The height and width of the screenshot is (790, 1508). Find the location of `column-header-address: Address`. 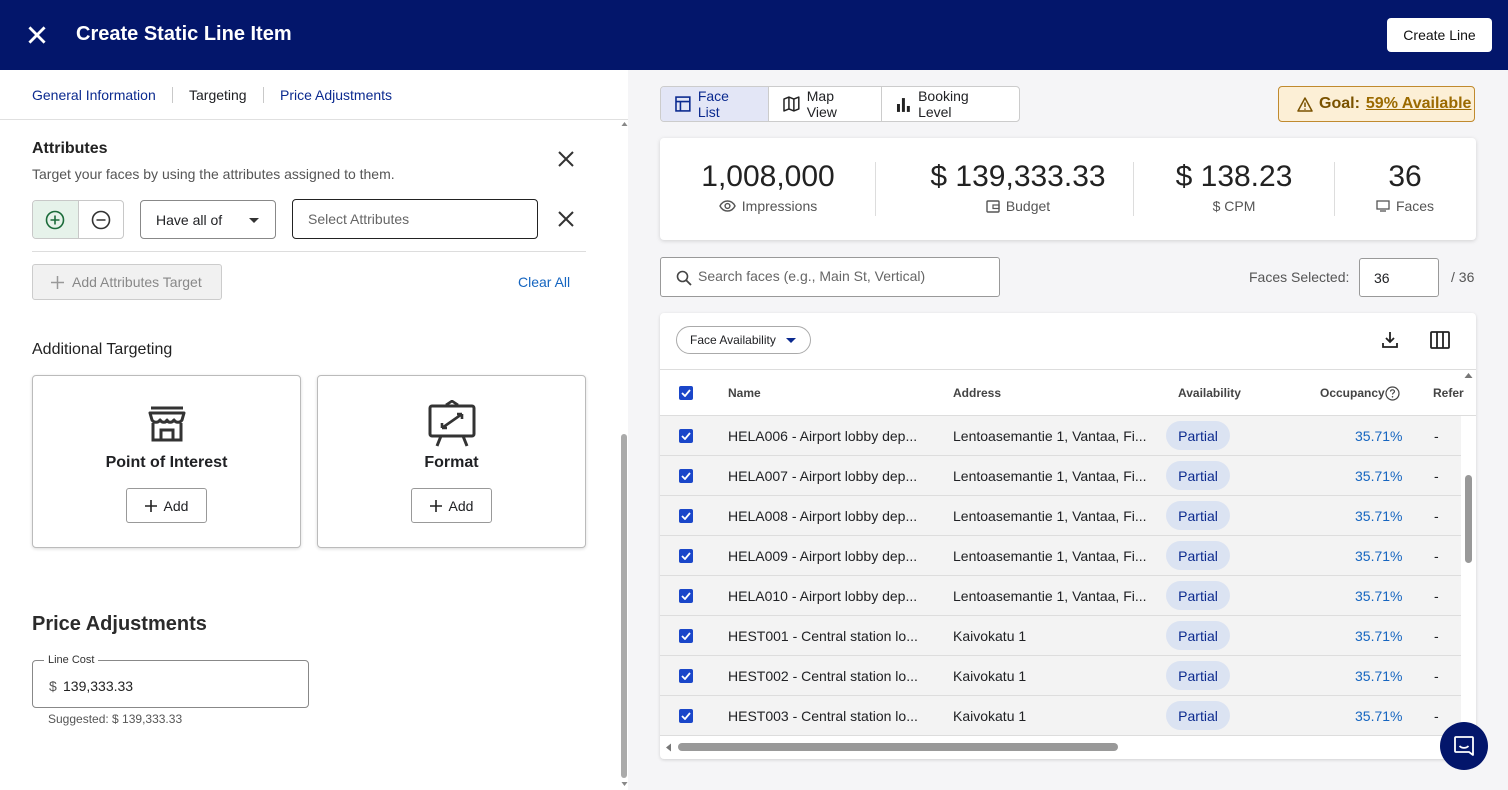

column-header-address: Address is located at coordinates (977, 393).